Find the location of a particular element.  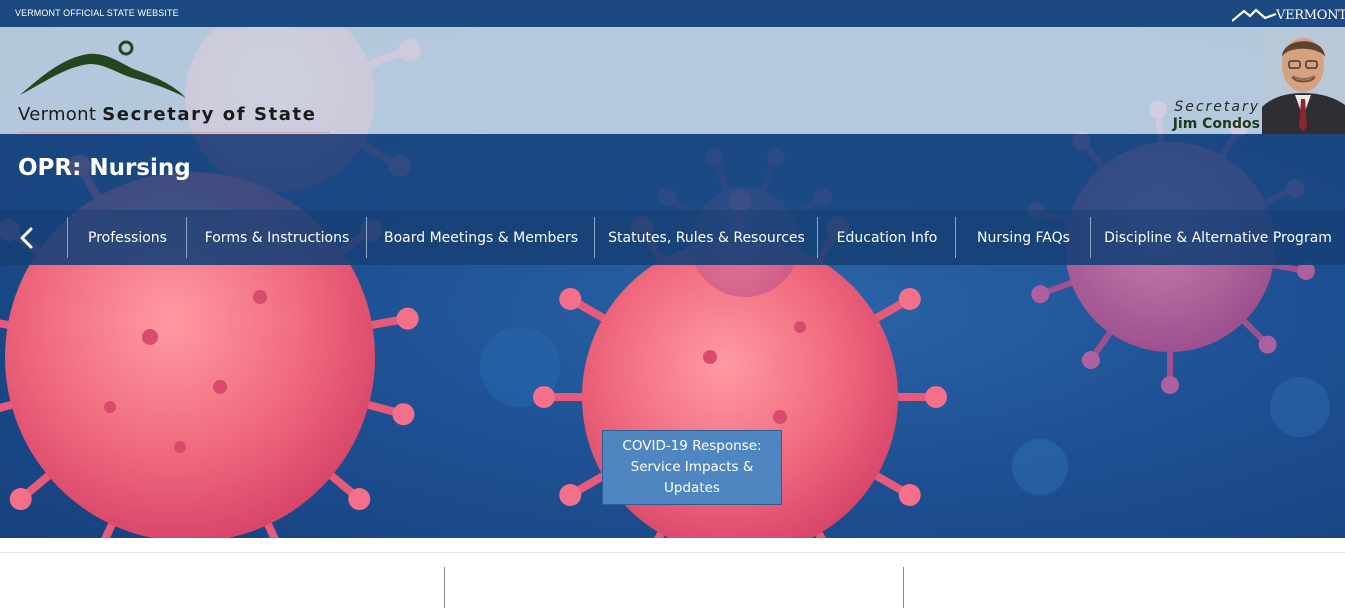

nav-item-professions: Professions is located at coordinates (127, 237).